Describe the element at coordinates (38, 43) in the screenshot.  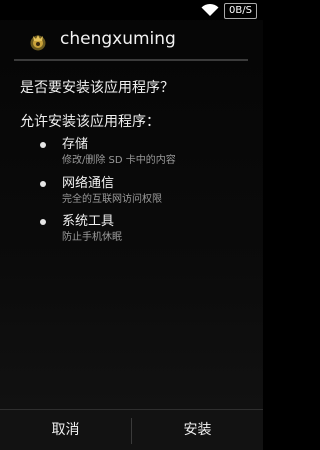
I see `app-icon` at that location.